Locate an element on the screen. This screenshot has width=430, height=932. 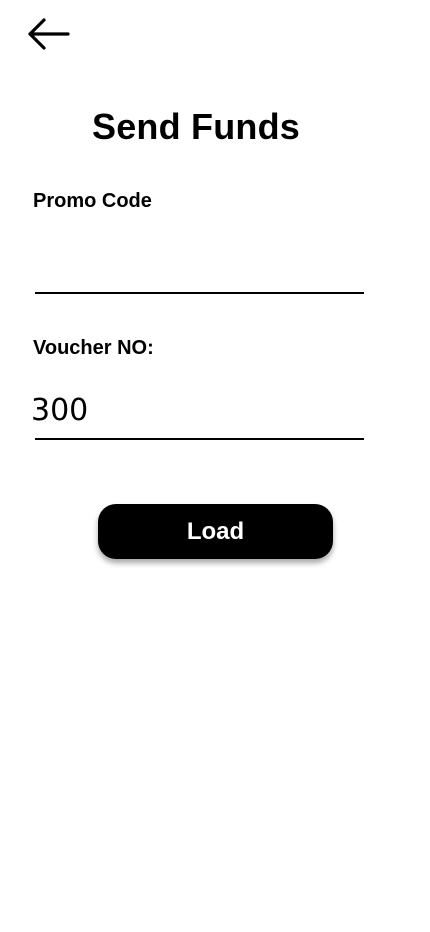
promo-code-underline is located at coordinates (199, 293).